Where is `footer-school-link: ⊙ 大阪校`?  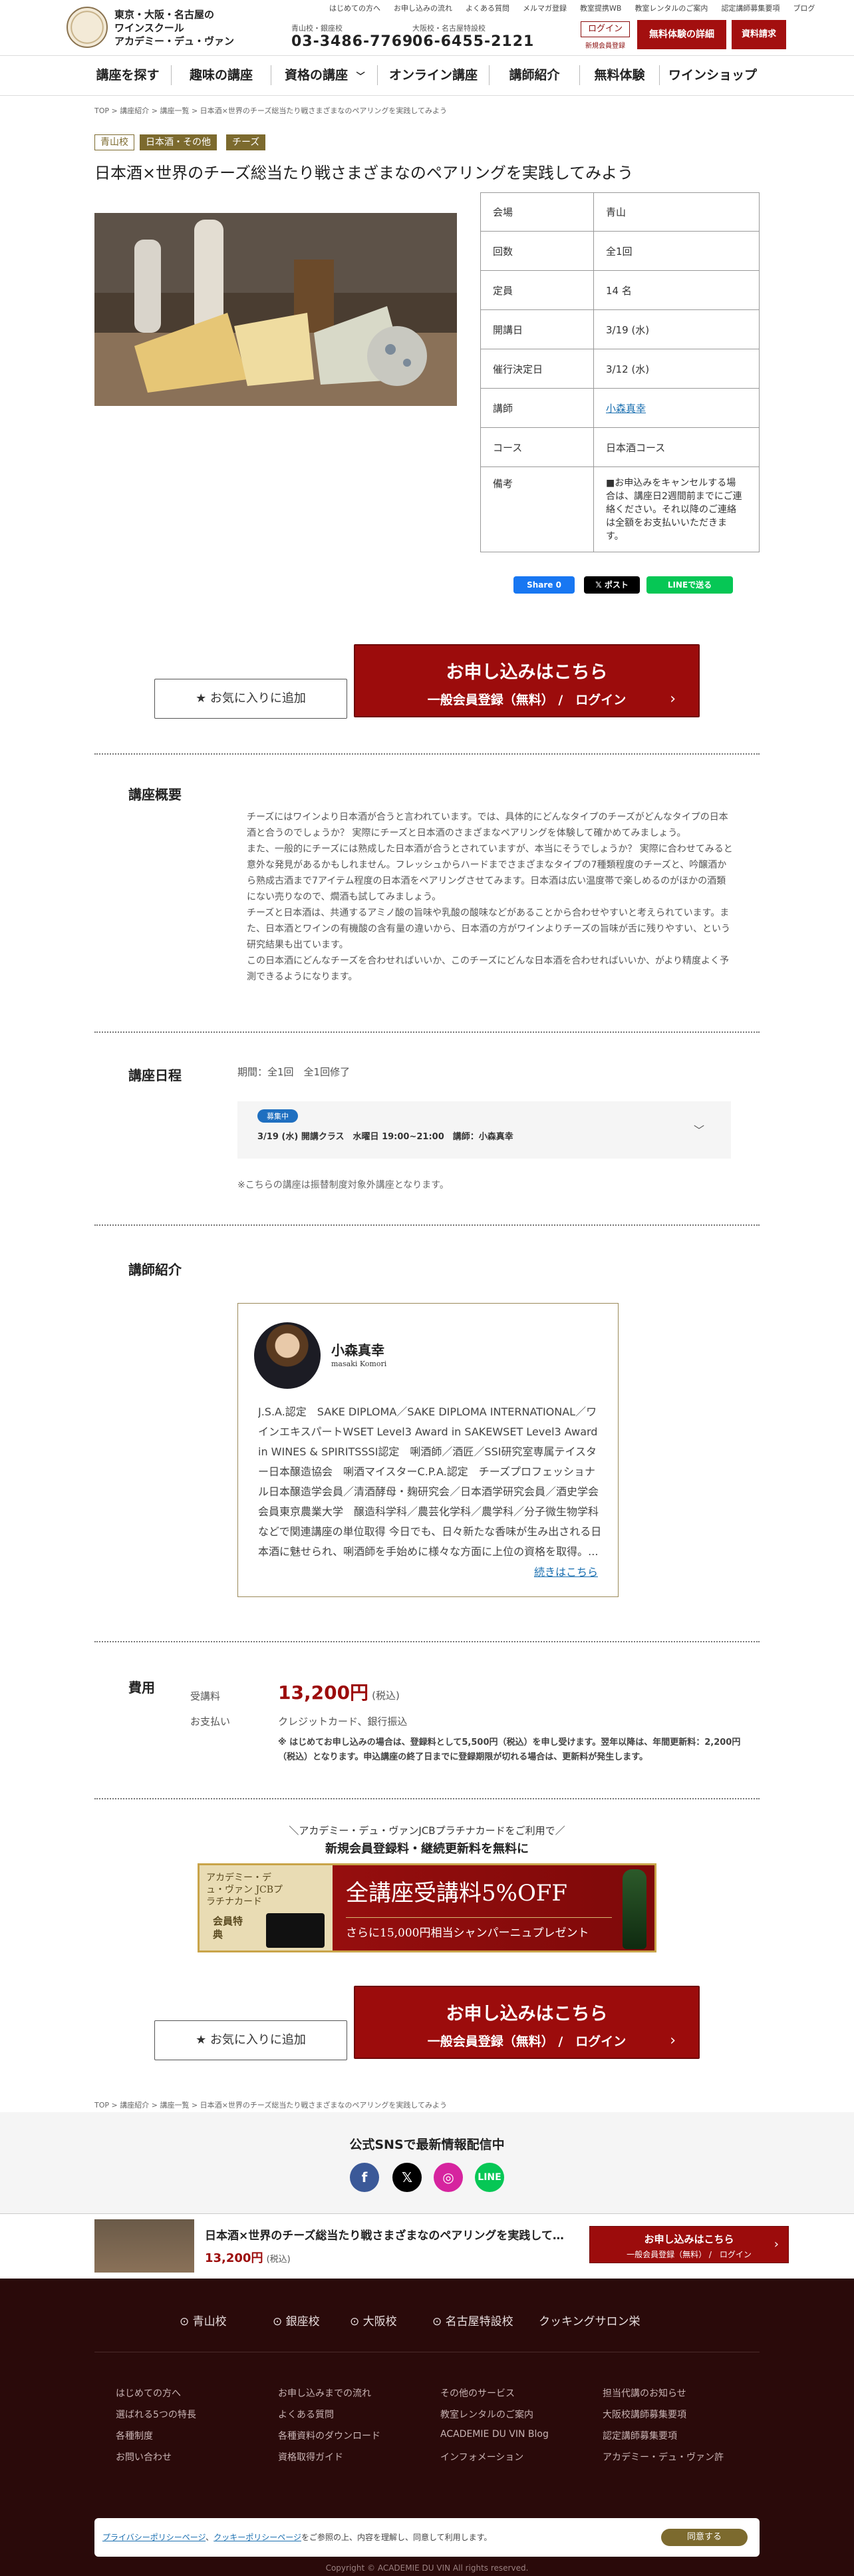 footer-school-link: ⊙ 大阪校 is located at coordinates (373, 2320).